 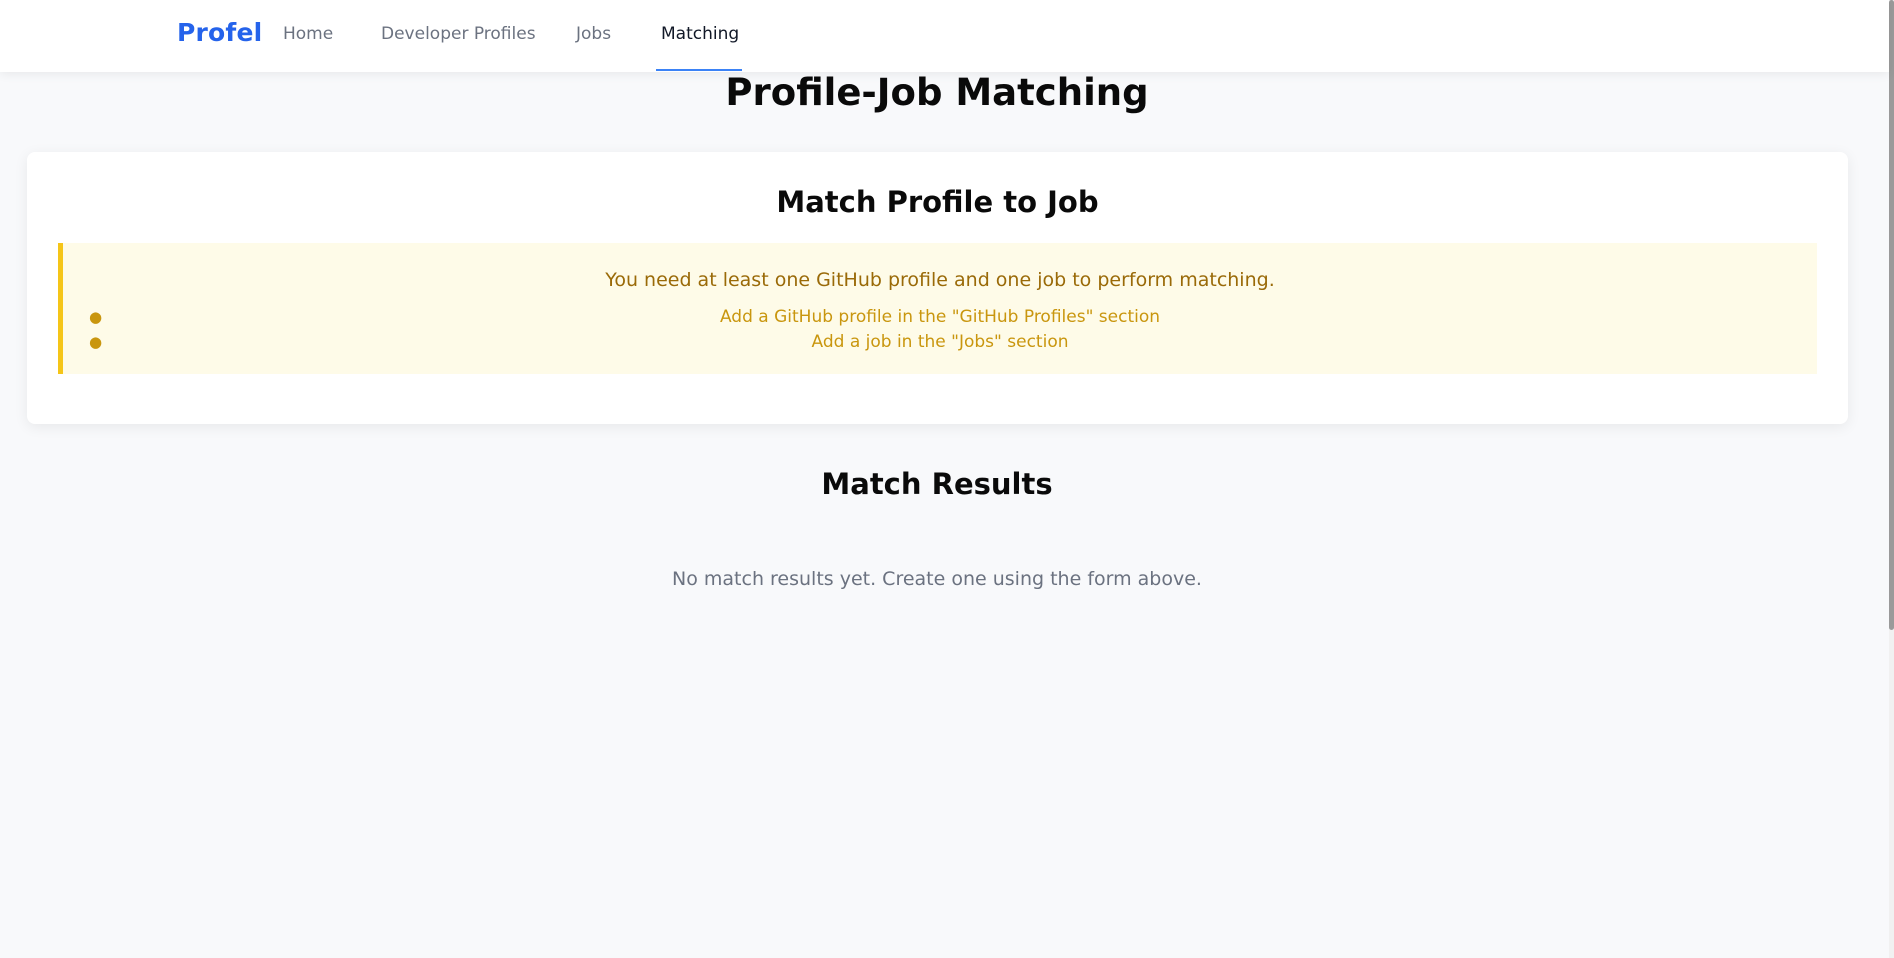 What do you see at coordinates (700, 34) in the screenshot?
I see `nav-link-matching: Matching` at bounding box center [700, 34].